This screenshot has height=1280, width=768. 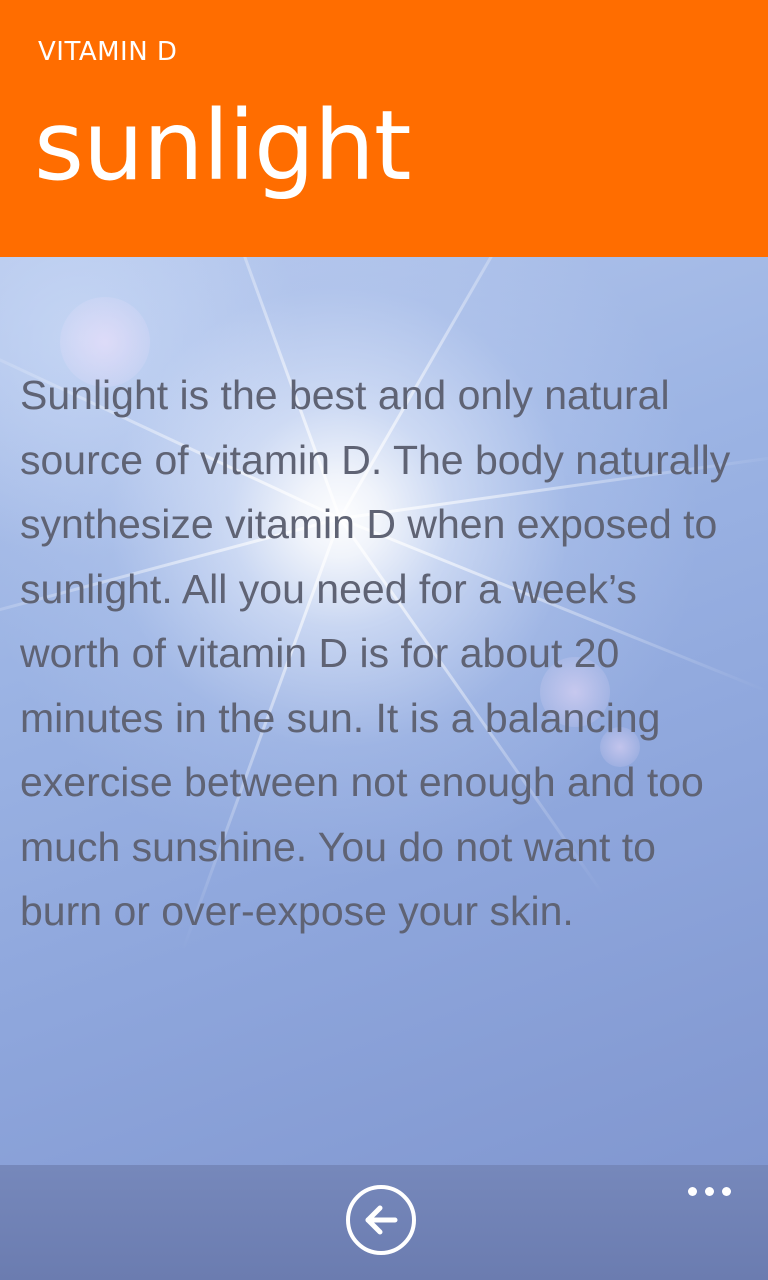 I want to click on app-title: VITAMIN D, so click(x=108, y=52).